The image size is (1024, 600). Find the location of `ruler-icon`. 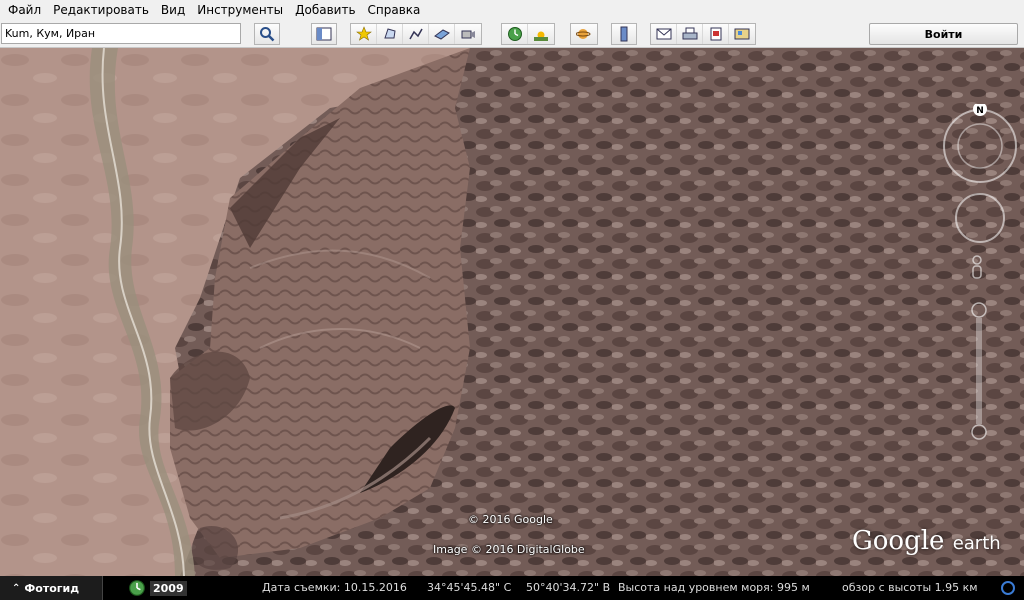

ruler-icon is located at coordinates (624, 34).